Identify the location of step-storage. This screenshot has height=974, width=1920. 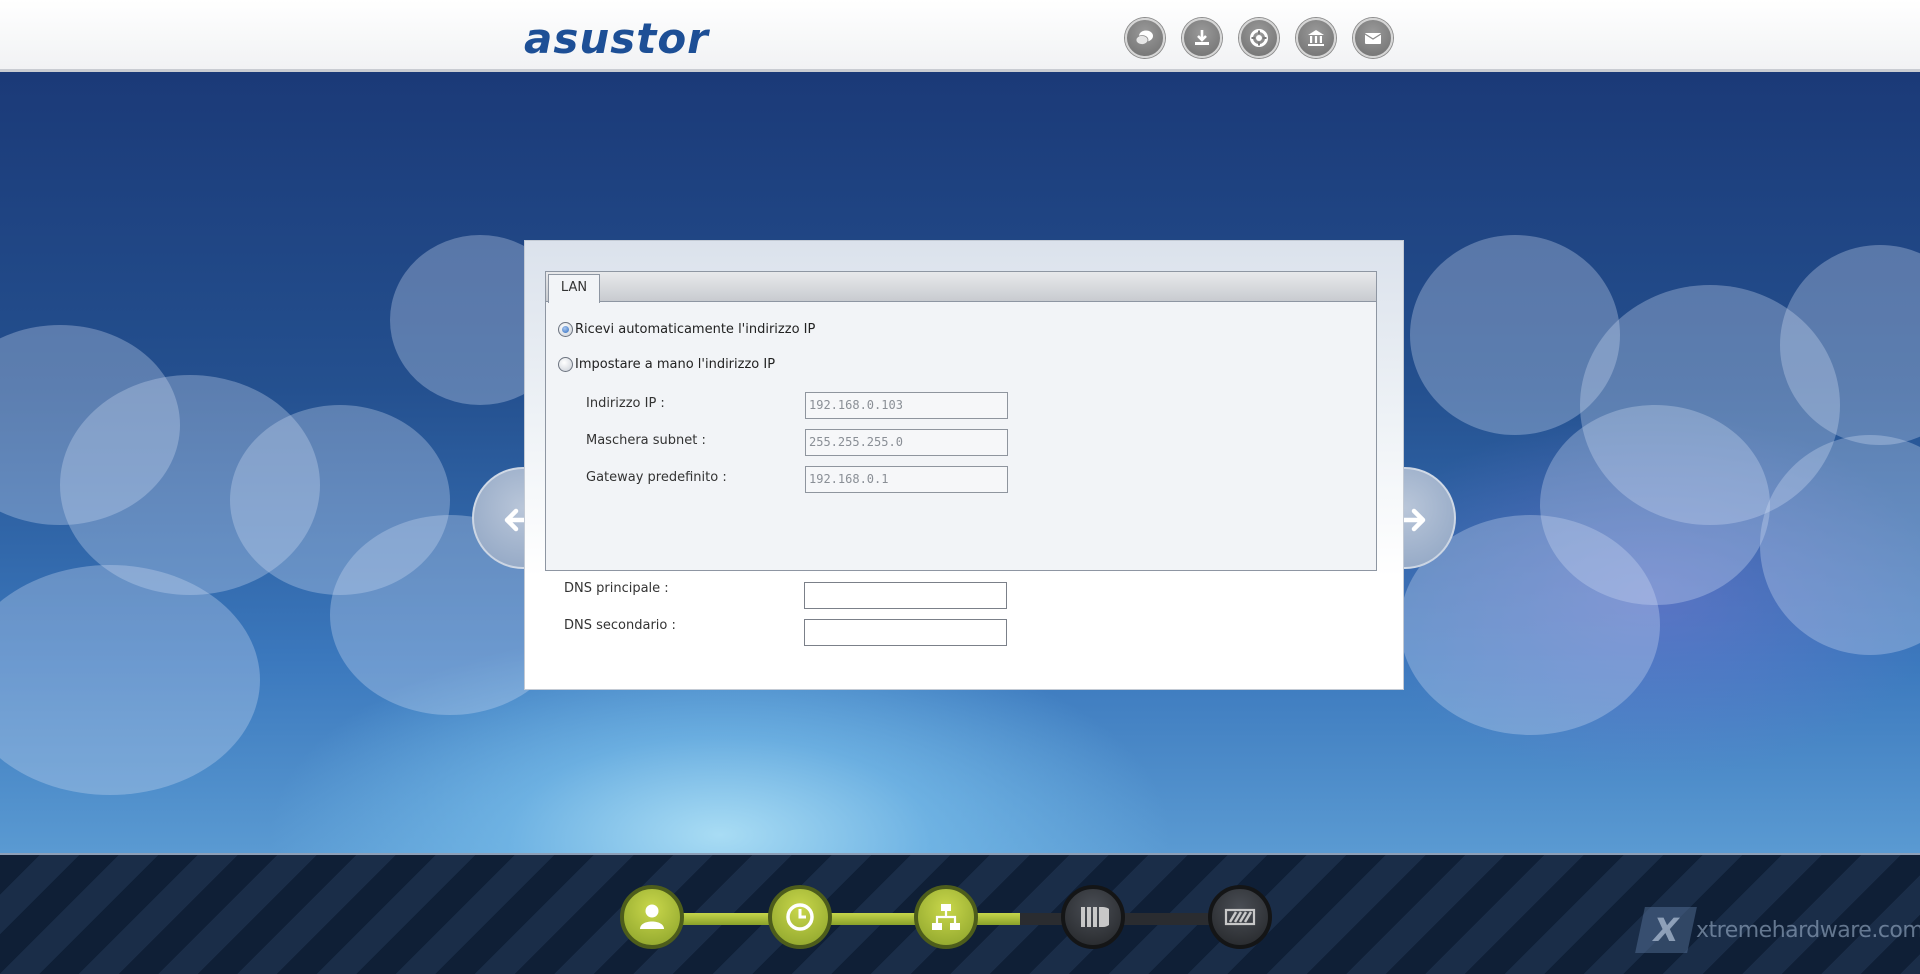
(1093, 917).